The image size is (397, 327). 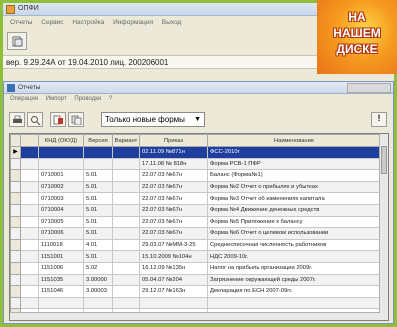 What do you see at coordinates (357, 49) in the screenshot?
I see `badge-line-3: ДИСКЕ` at bounding box center [357, 49].